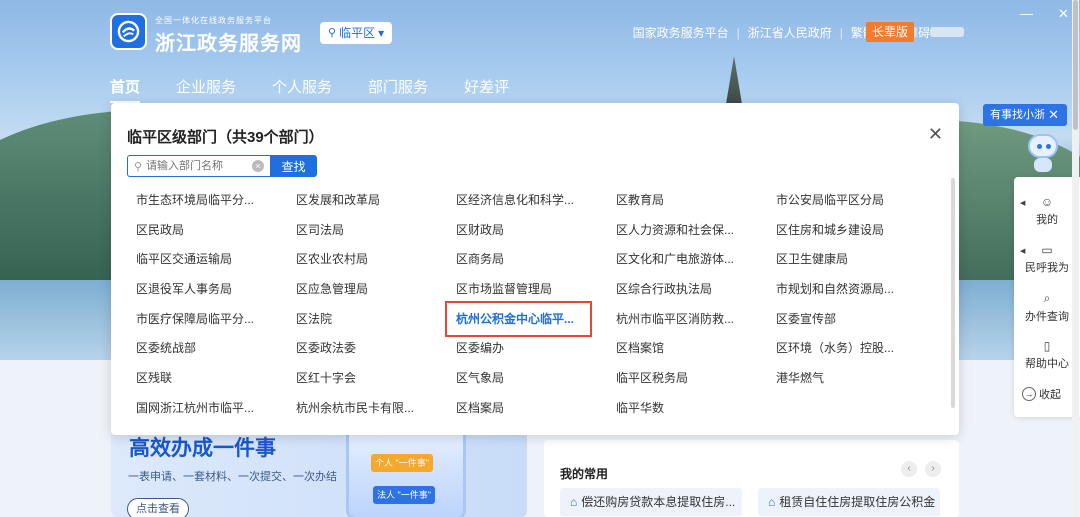  I want to click on pagoda-tower, so click(734, 80).